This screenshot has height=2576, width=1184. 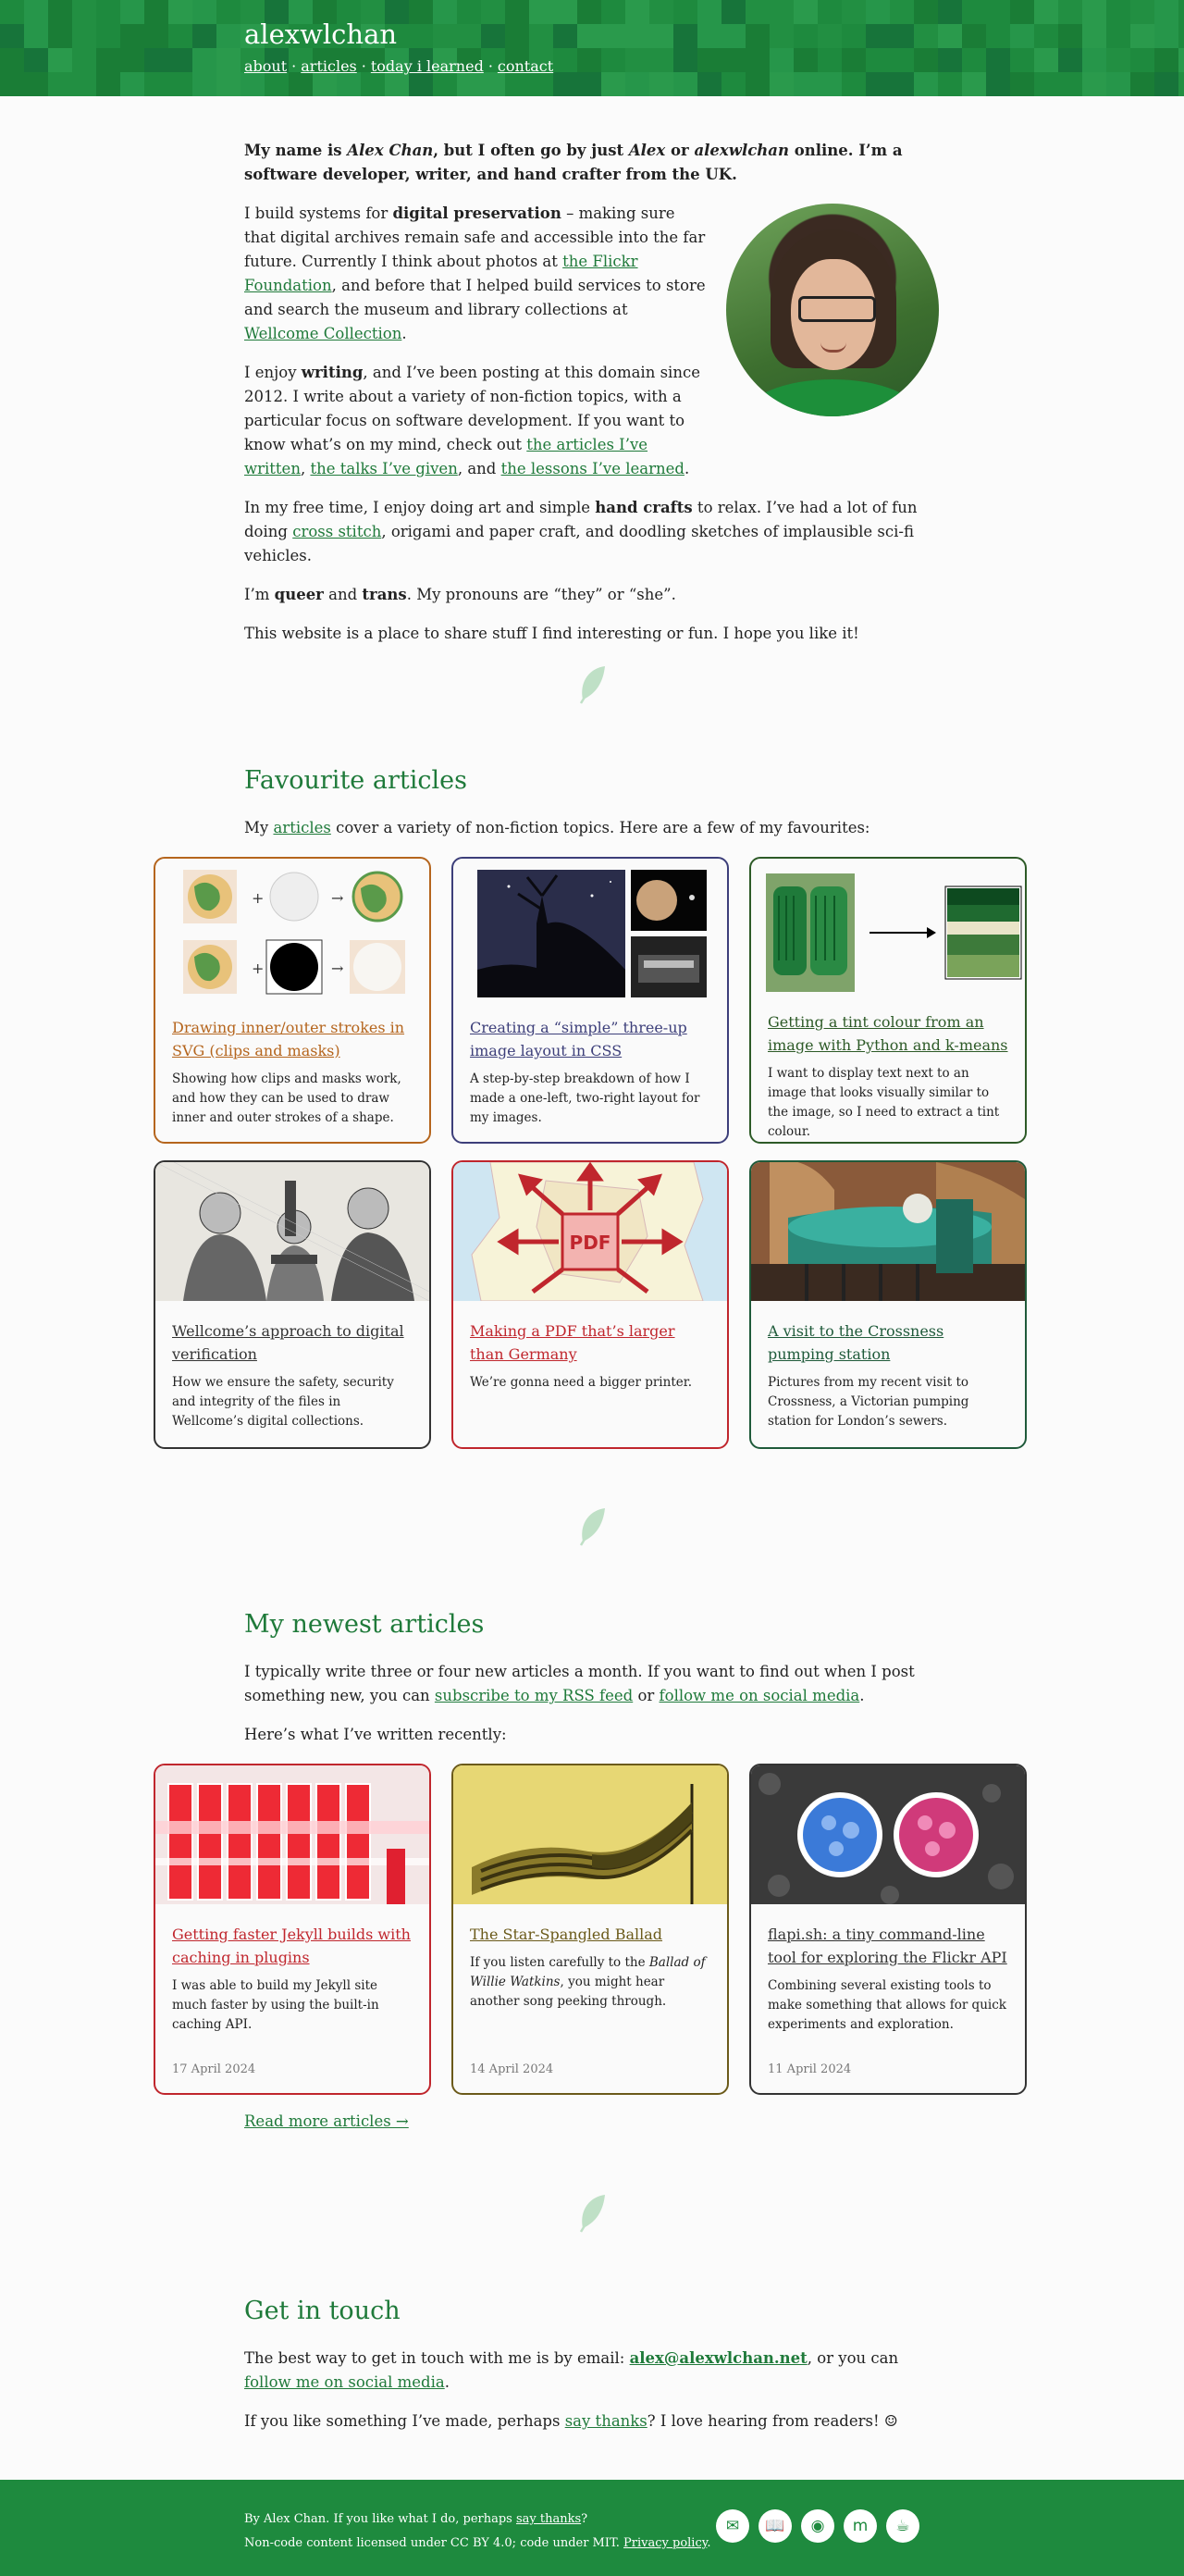 What do you see at coordinates (337, 531) in the screenshot?
I see `link-cross-stitch: cross stitch` at bounding box center [337, 531].